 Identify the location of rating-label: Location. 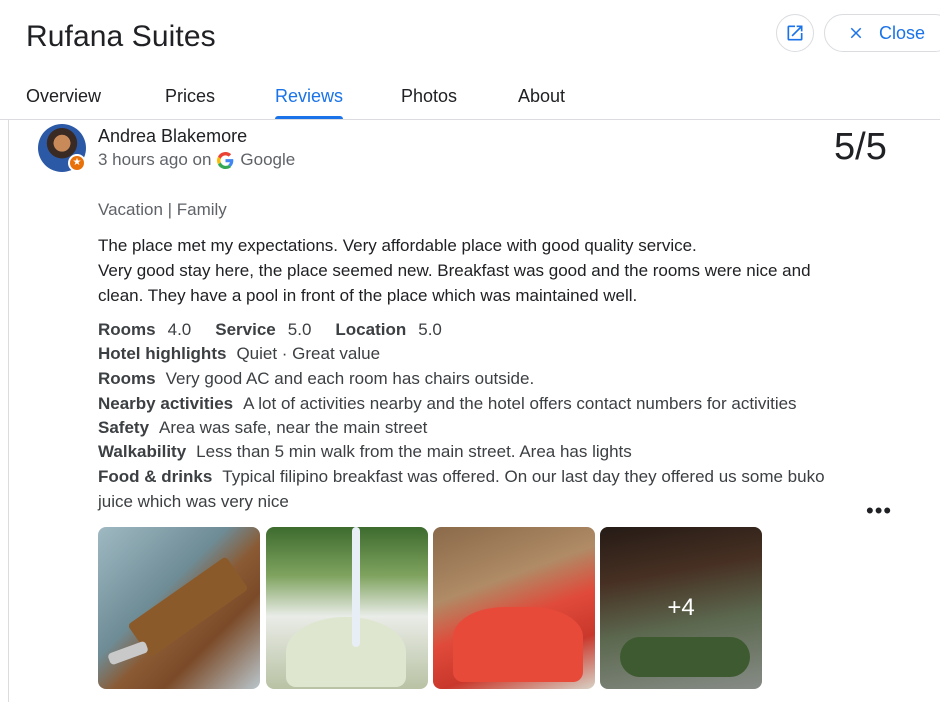
(371, 329).